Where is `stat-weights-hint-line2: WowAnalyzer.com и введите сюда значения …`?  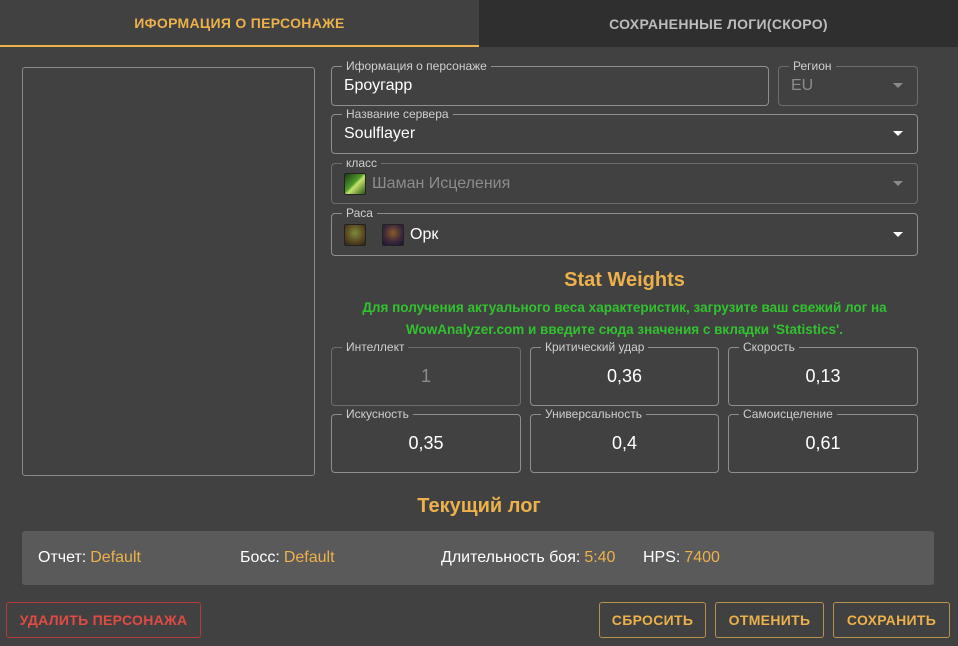 stat-weights-hint-line2: WowAnalyzer.com и введите сюда значения … is located at coordinates (624, 329).